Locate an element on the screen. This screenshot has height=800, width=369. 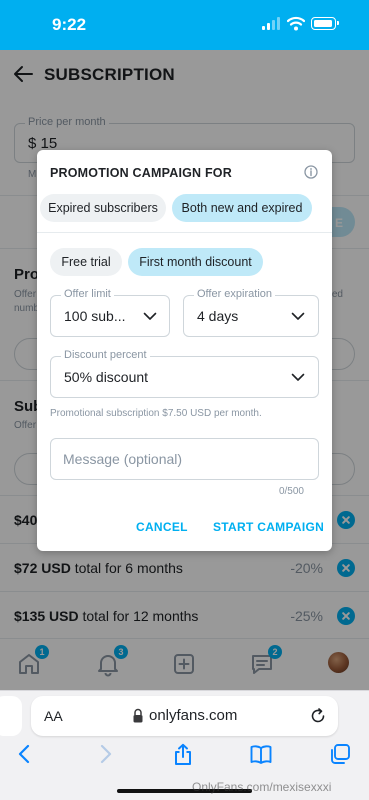
tabs-icon is located at coordinates (340, 754).